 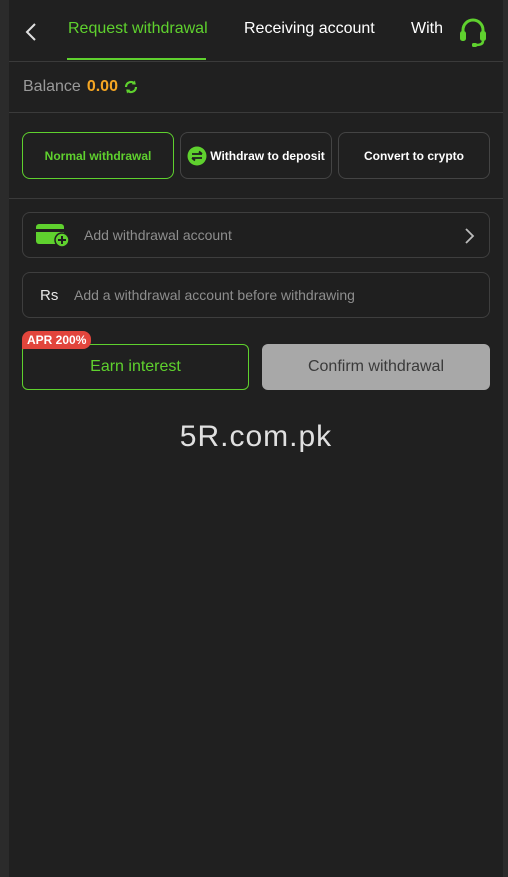 I want to click on swap-icon, so click(x=197, y=155).